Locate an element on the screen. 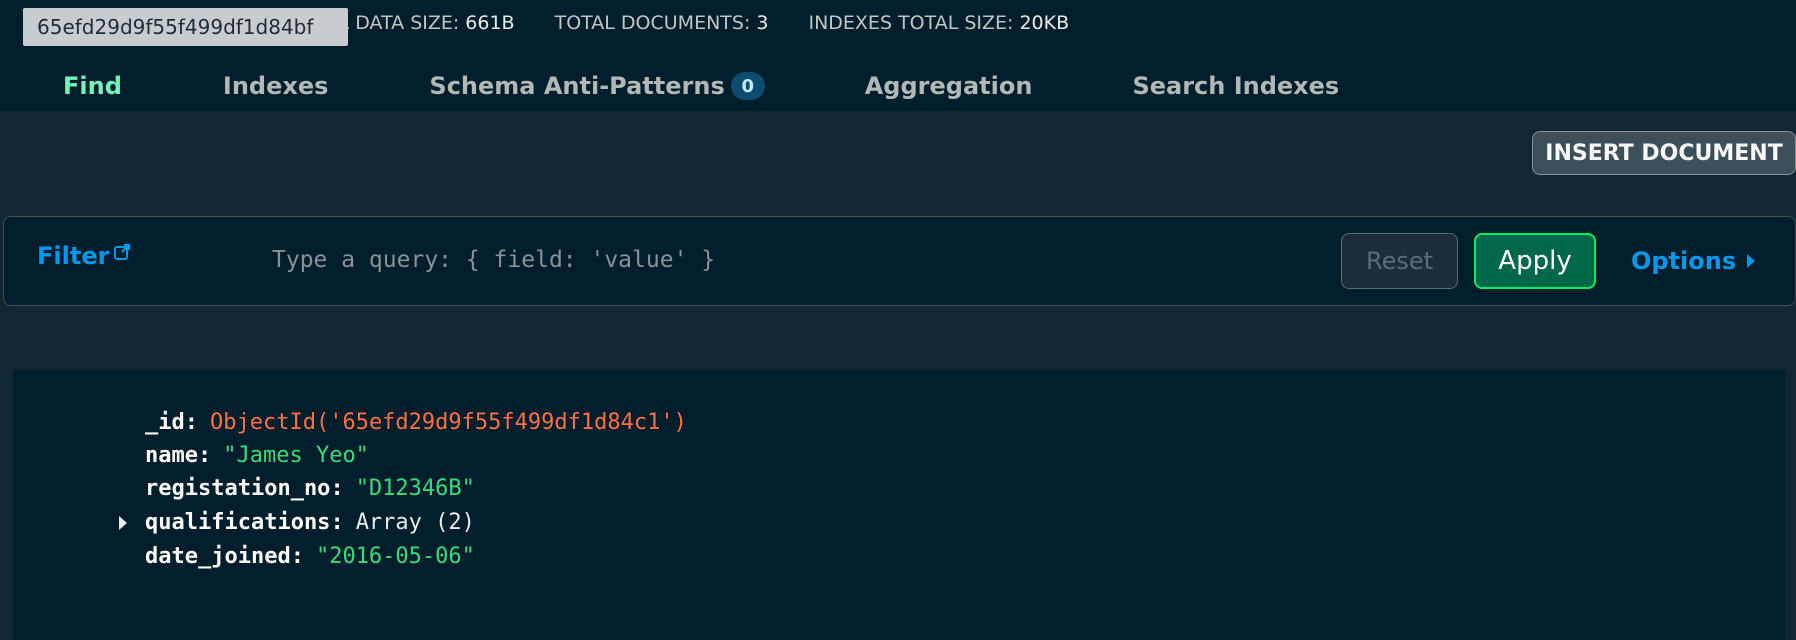  document-field-name: name: "James Yeo" is located at coordinates (257, 455).